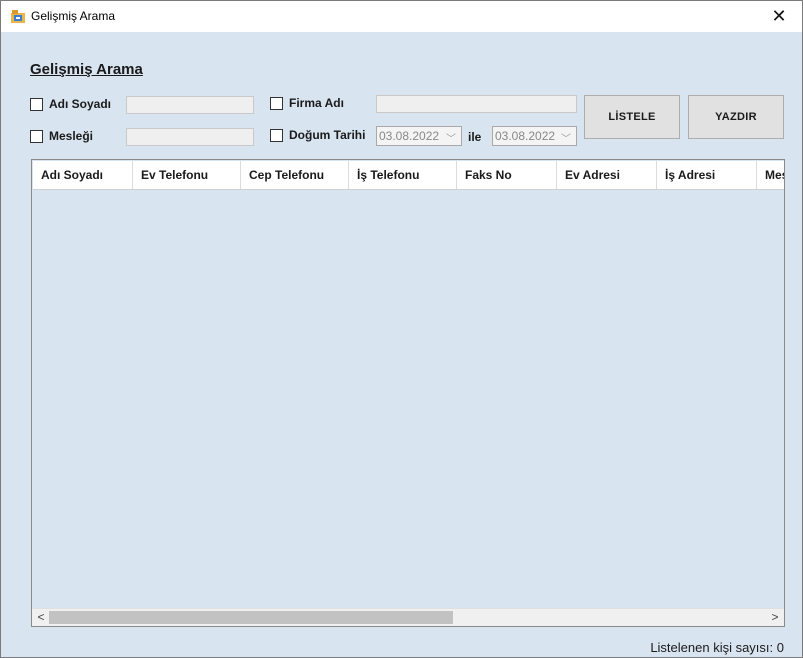  I want to click on scrollbar-thumb, so click(251, 617).